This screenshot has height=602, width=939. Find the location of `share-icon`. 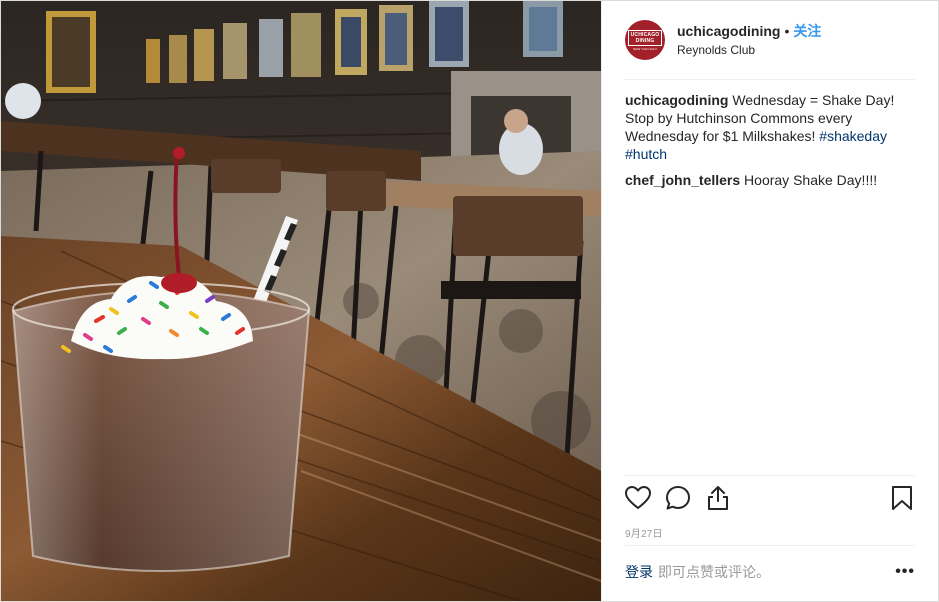

share-icon is located at coordinates (718, 498).